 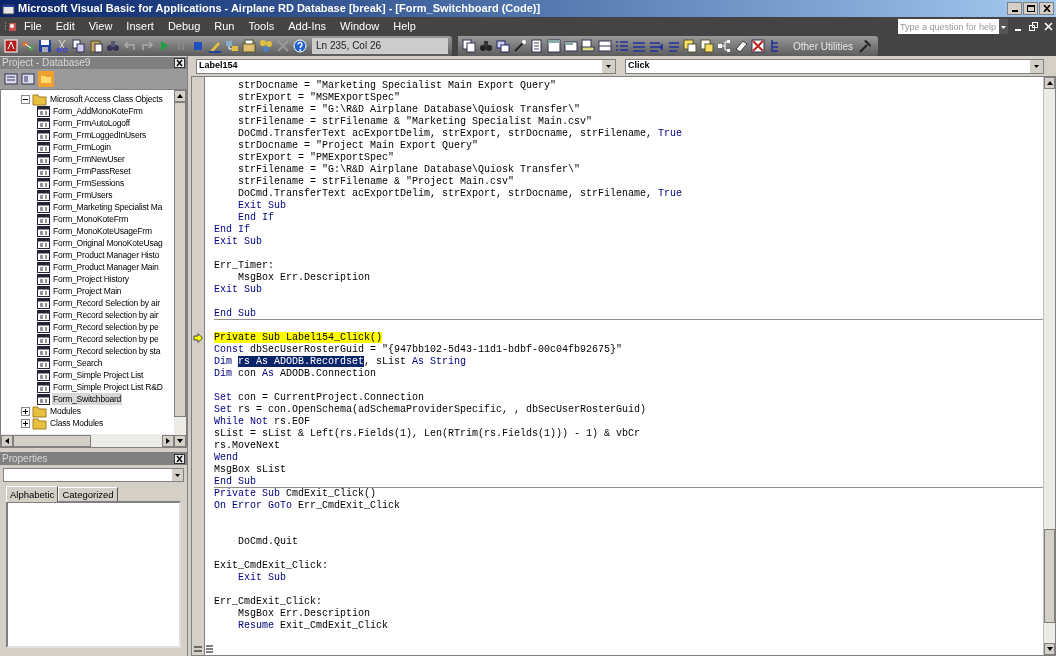 What do you see at coordinates (130, 46) in the screenshot?
I see `undo-icon` at bounding box center [130, 46].